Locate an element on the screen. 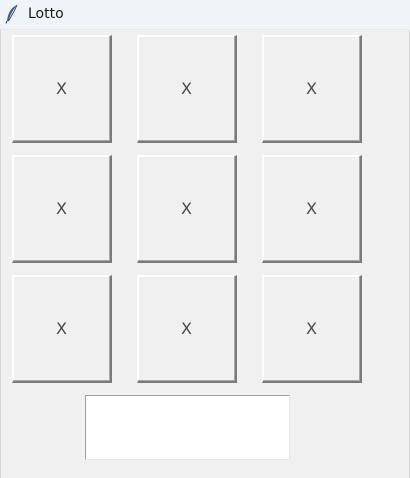 The width and height of the screenshot is (410, 478). grid-button-6: X is located at coordinates (312, 209).